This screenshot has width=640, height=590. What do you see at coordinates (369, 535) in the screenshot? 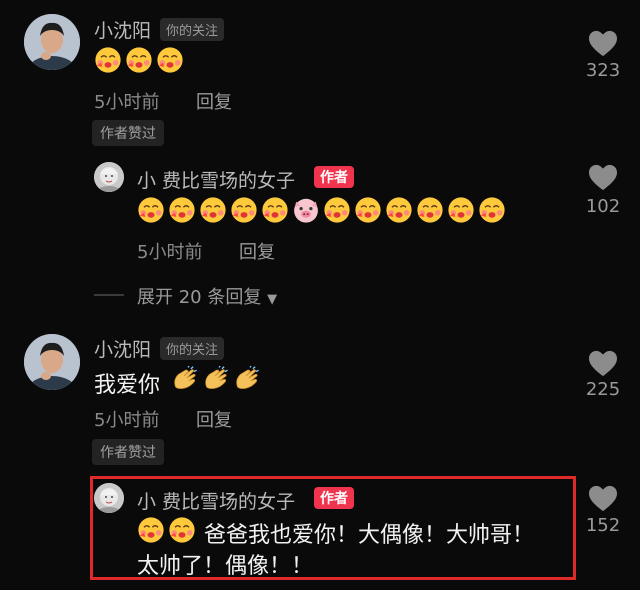
I see `comment-text: 爸爸我也爱你！大偶像！大帅哥！` at bounding box center [369, 535].